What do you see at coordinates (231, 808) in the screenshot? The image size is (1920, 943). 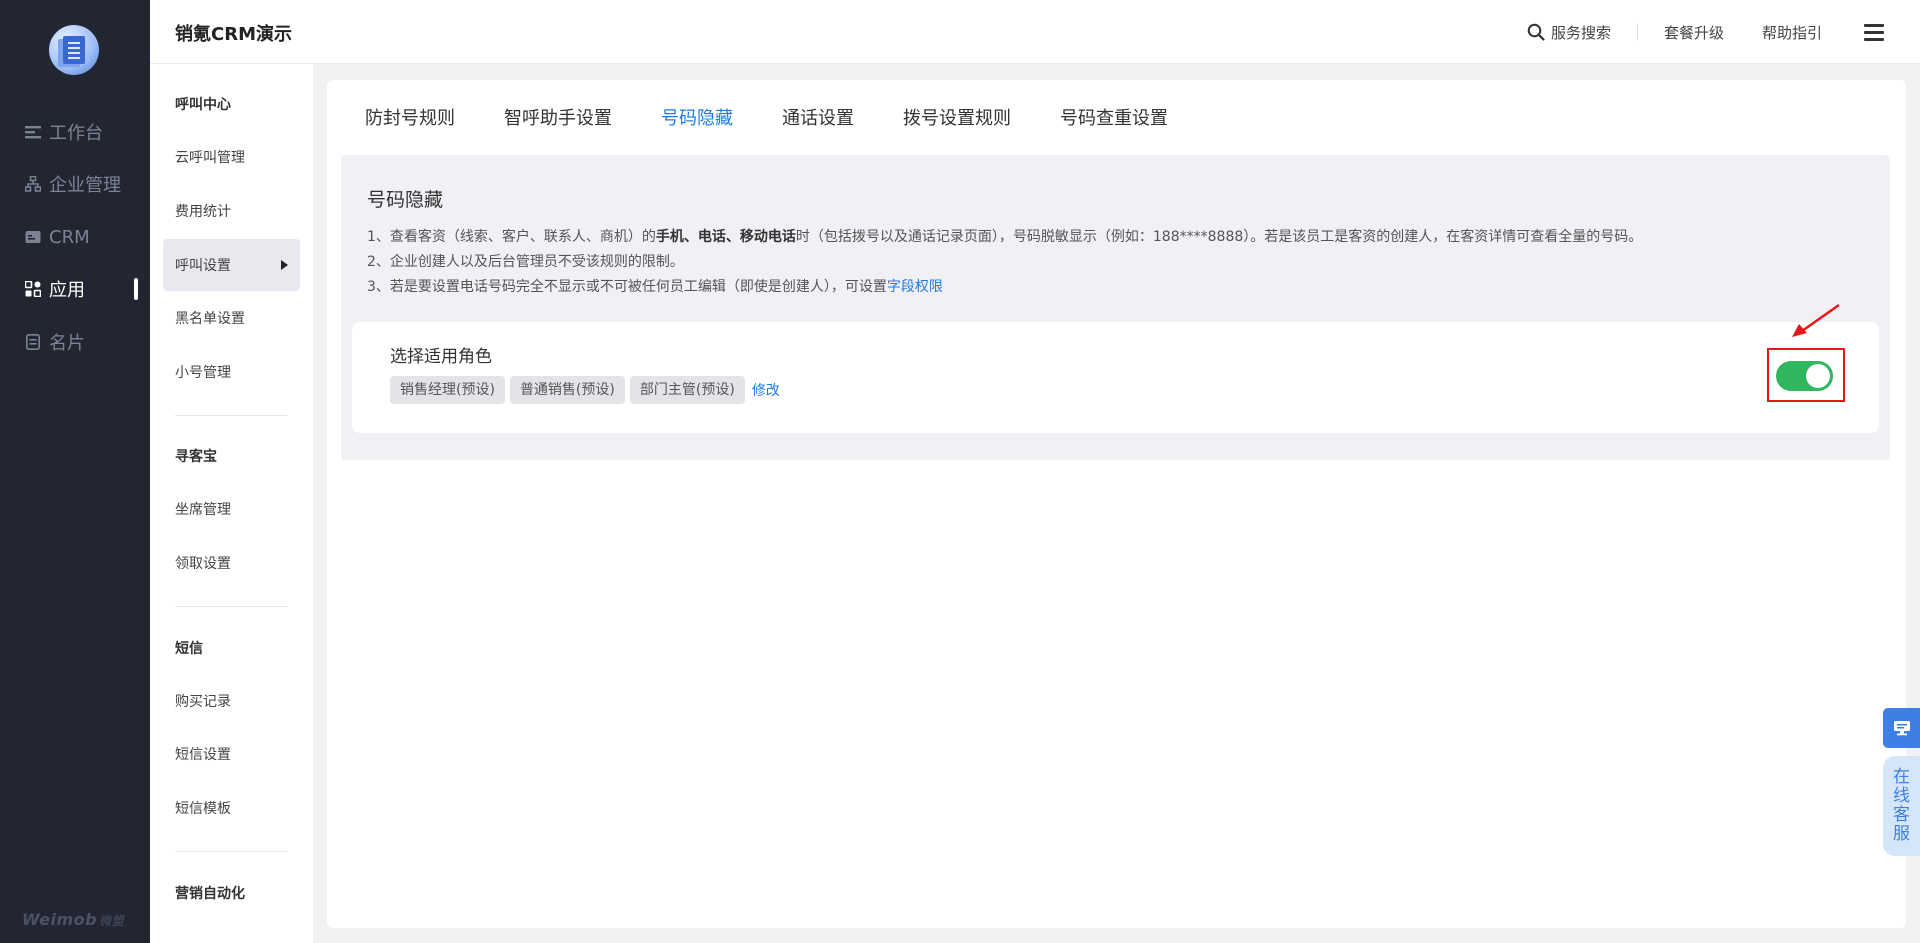 I see `subnav-item-sms-templates: 短信模板` at bounding box center [231, 808].